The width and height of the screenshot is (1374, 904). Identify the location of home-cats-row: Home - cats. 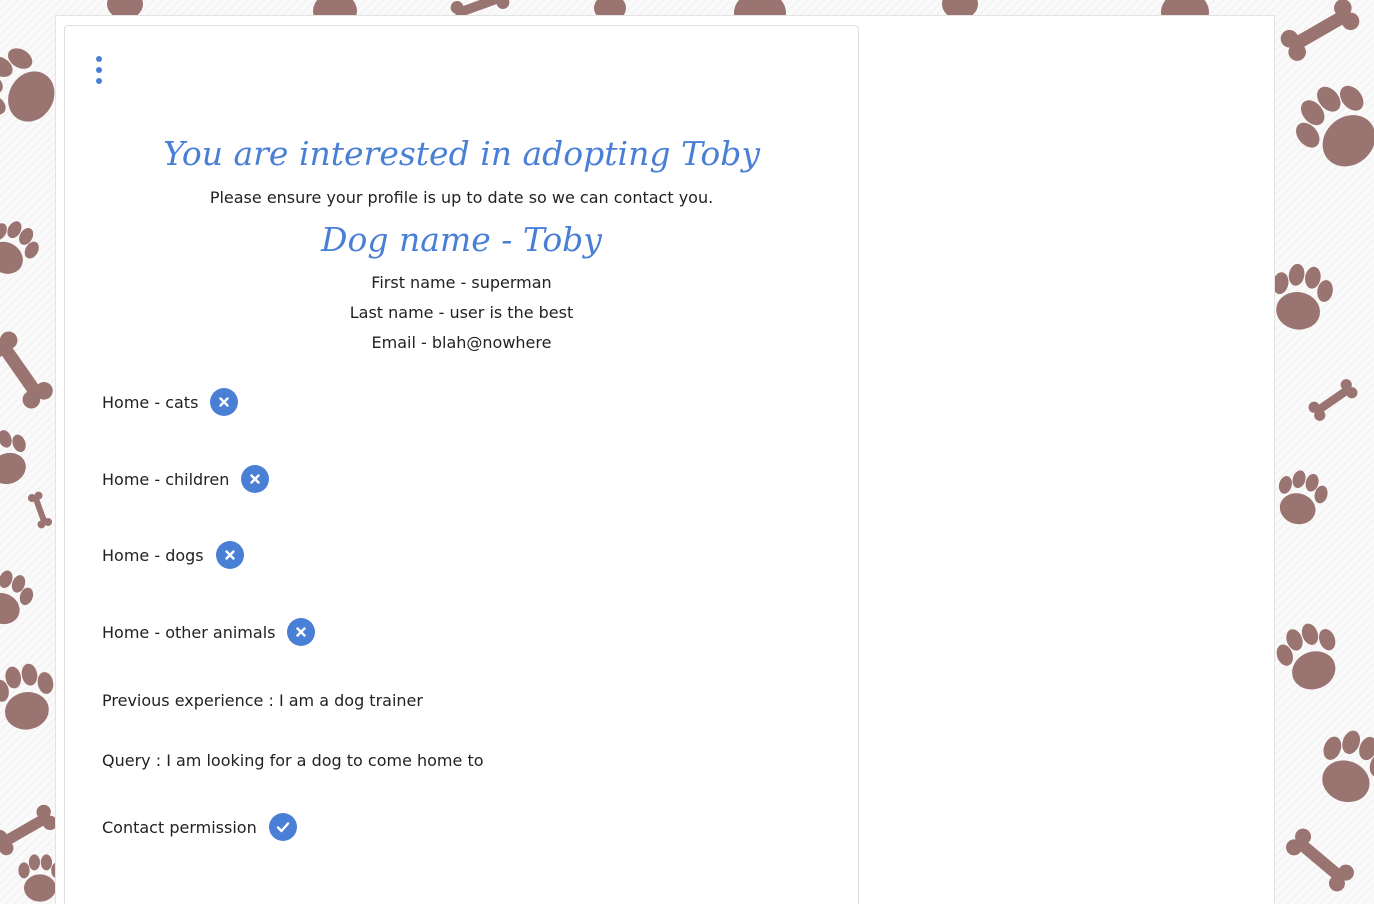
(170, 402).